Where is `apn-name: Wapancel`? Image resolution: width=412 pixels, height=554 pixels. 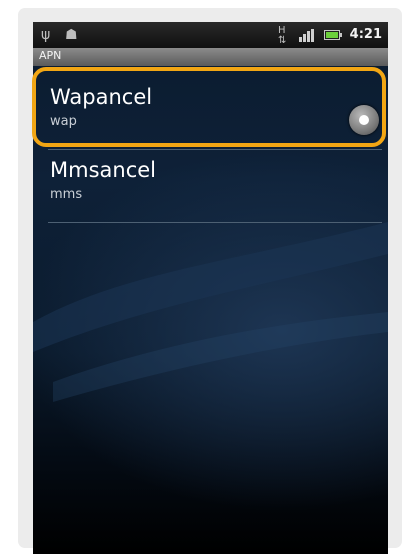 apn-name: Wapancel is located at coordinates (101, 97).